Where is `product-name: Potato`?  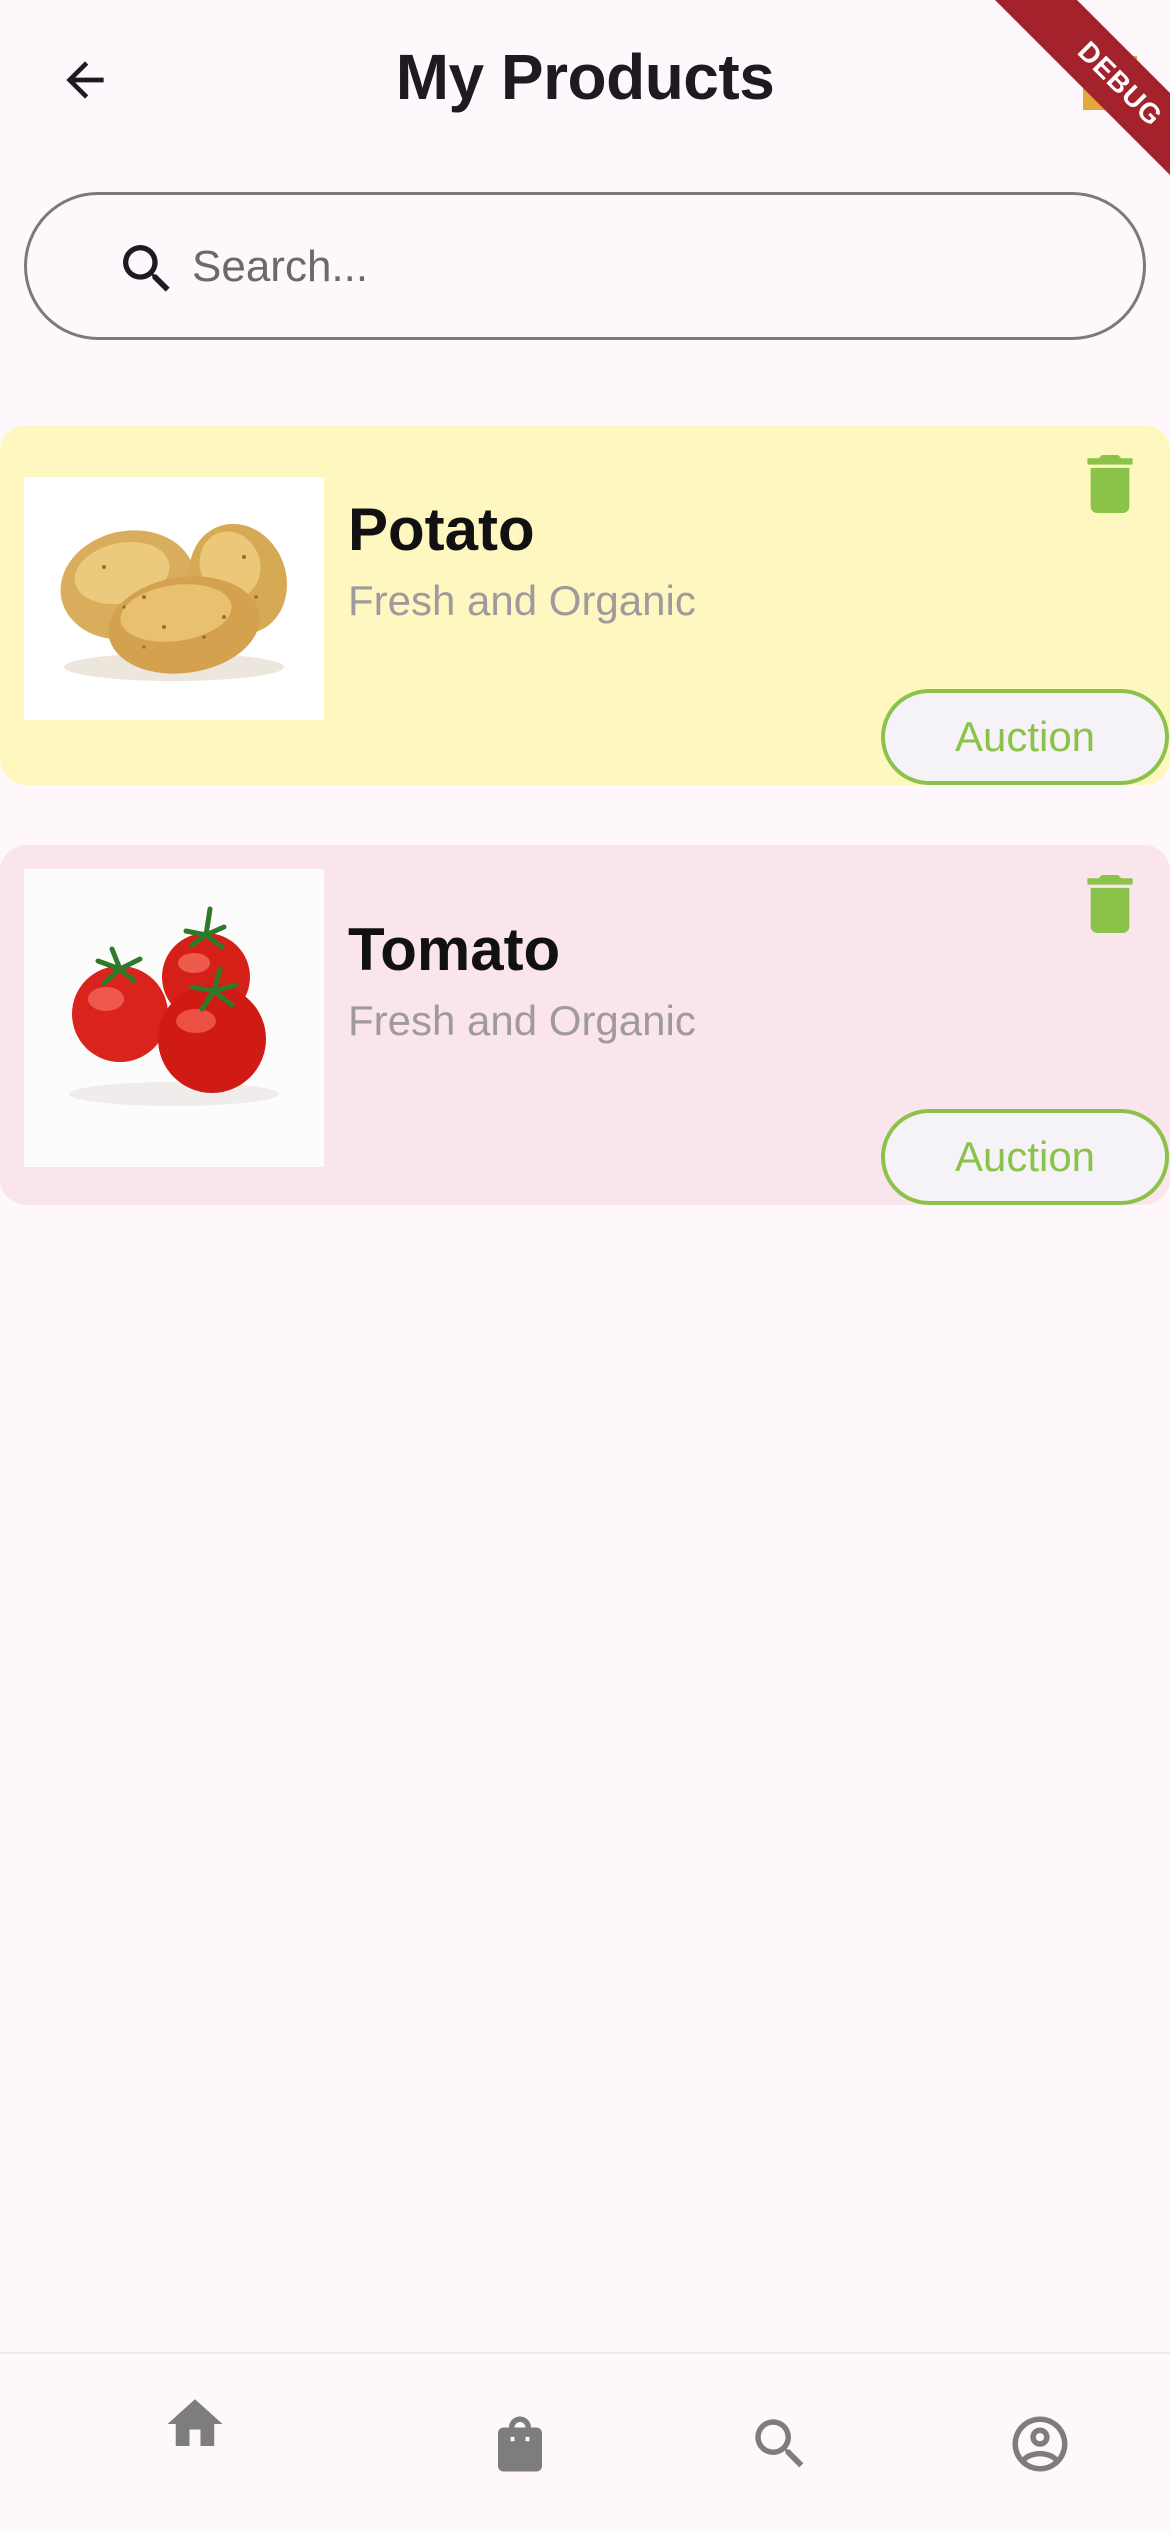
product-name: Potato is located at coordinates (441, 529).